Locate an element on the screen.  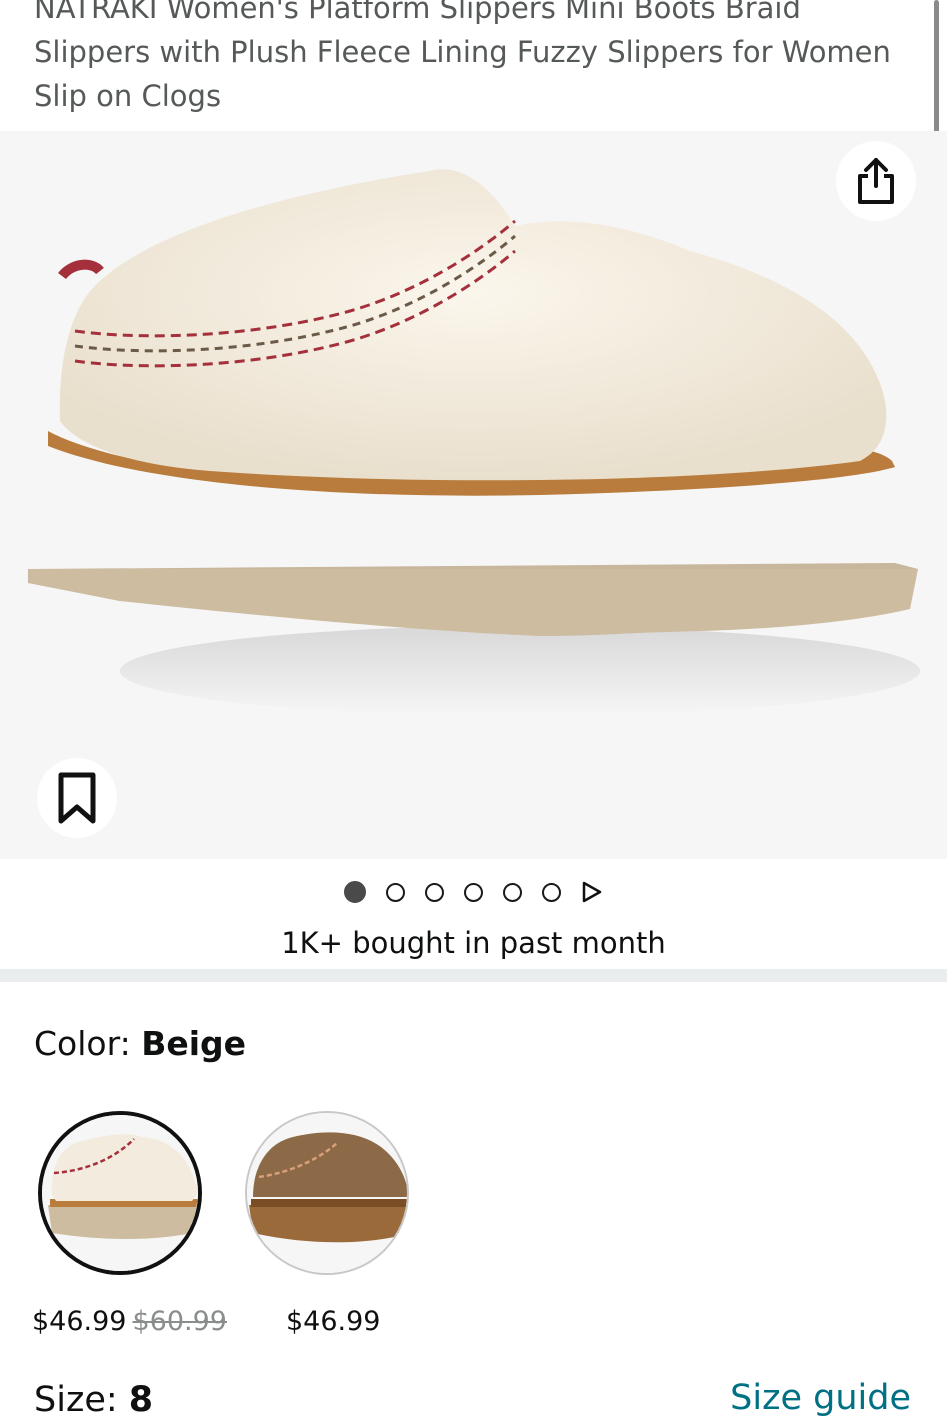
color-label: Color: Beige is located at coordinates (140, 1043).